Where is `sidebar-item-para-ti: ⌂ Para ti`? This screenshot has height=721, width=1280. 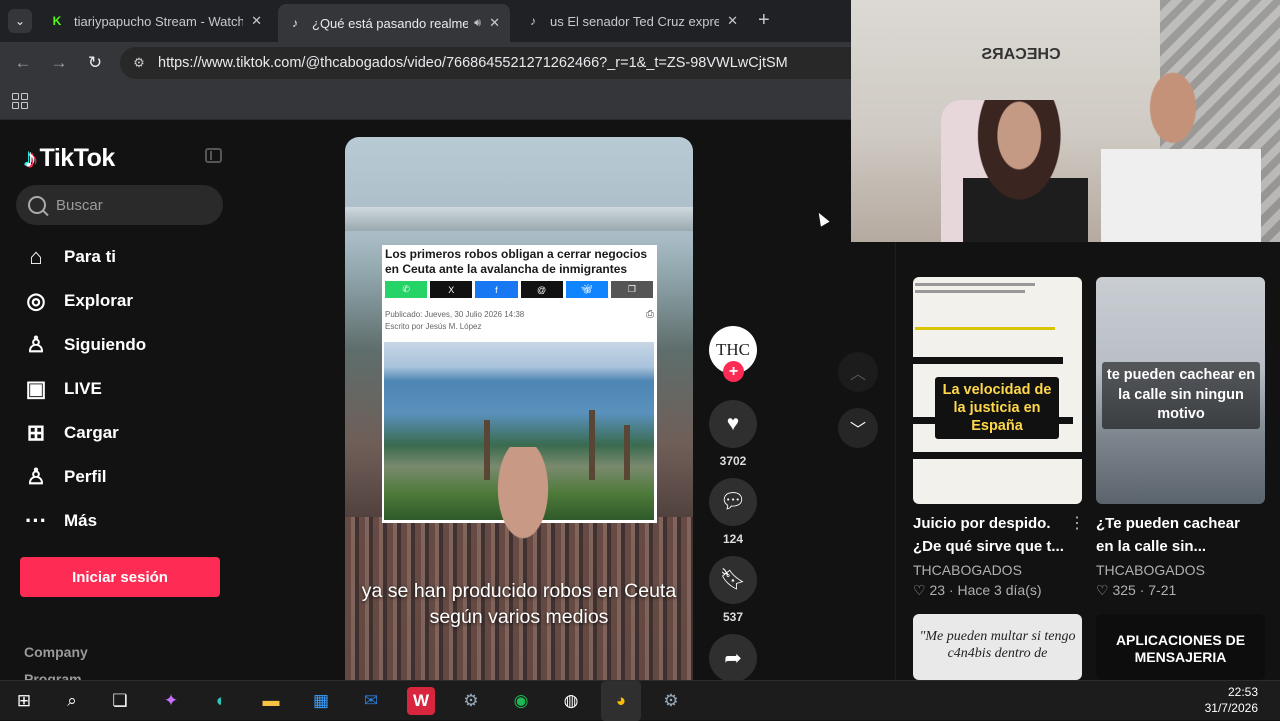
sidebar-item-para-ti: ⌂ Para ti is located at coordinates (83, 257).